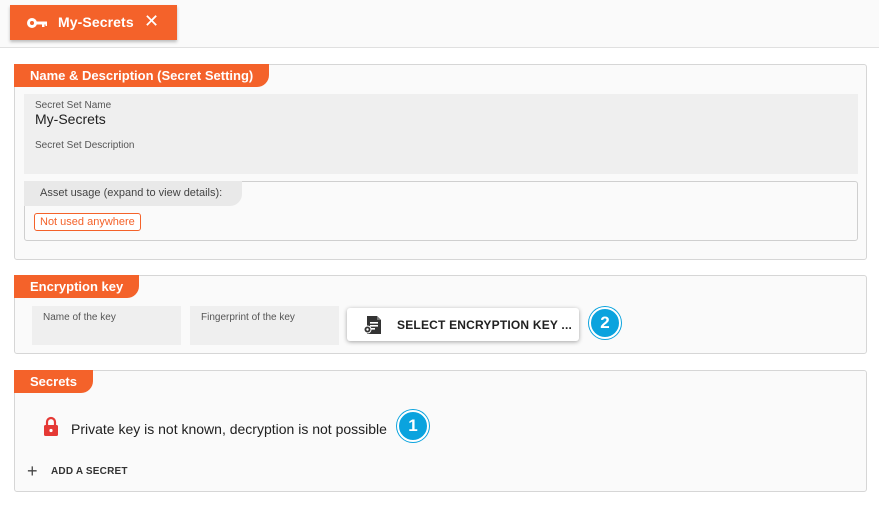 This screenshot has height=505, width=879. I want to click on secret-set-name-field: Secret Set Name My-Secrets, so click(441, 114).